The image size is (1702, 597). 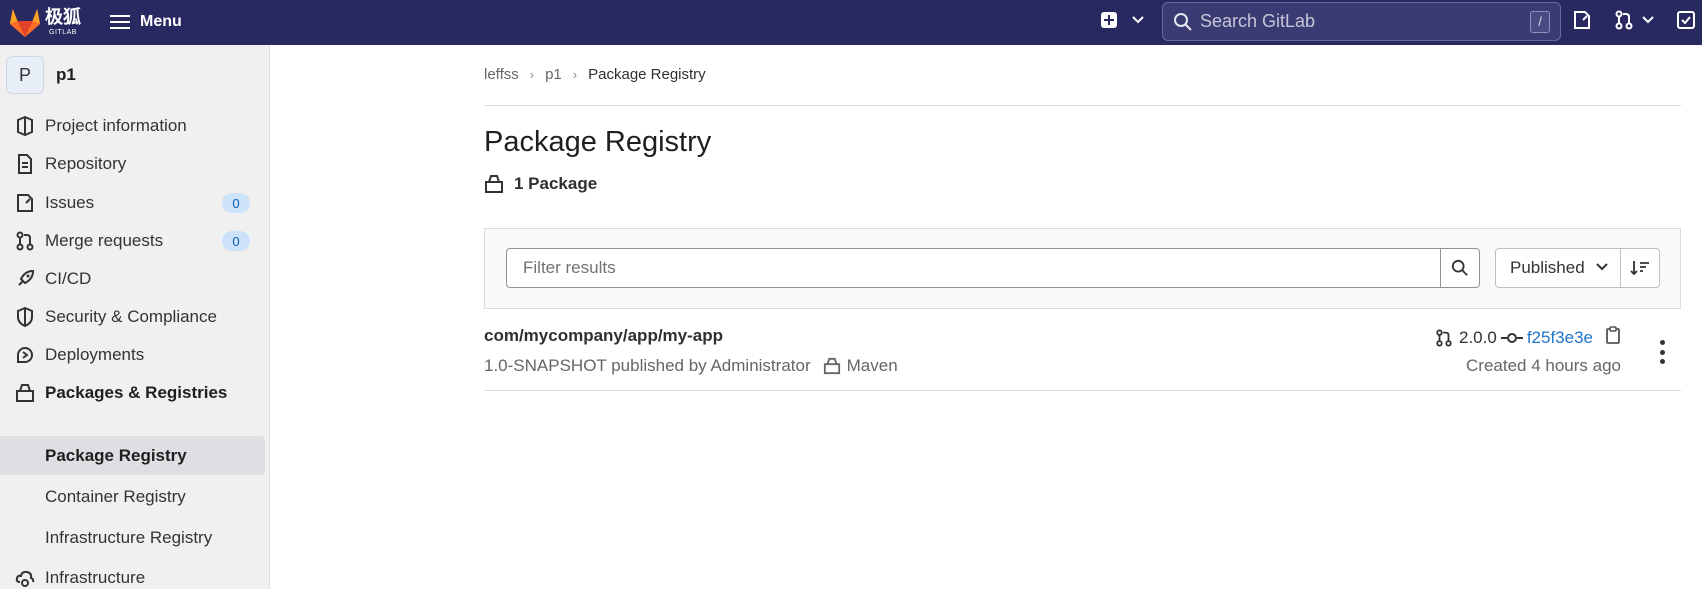 What do you see at coordinates (132, 203) in the screenshot?
I see `sidebar-item-issues: Issues 0` at bounding box center [132, 203].